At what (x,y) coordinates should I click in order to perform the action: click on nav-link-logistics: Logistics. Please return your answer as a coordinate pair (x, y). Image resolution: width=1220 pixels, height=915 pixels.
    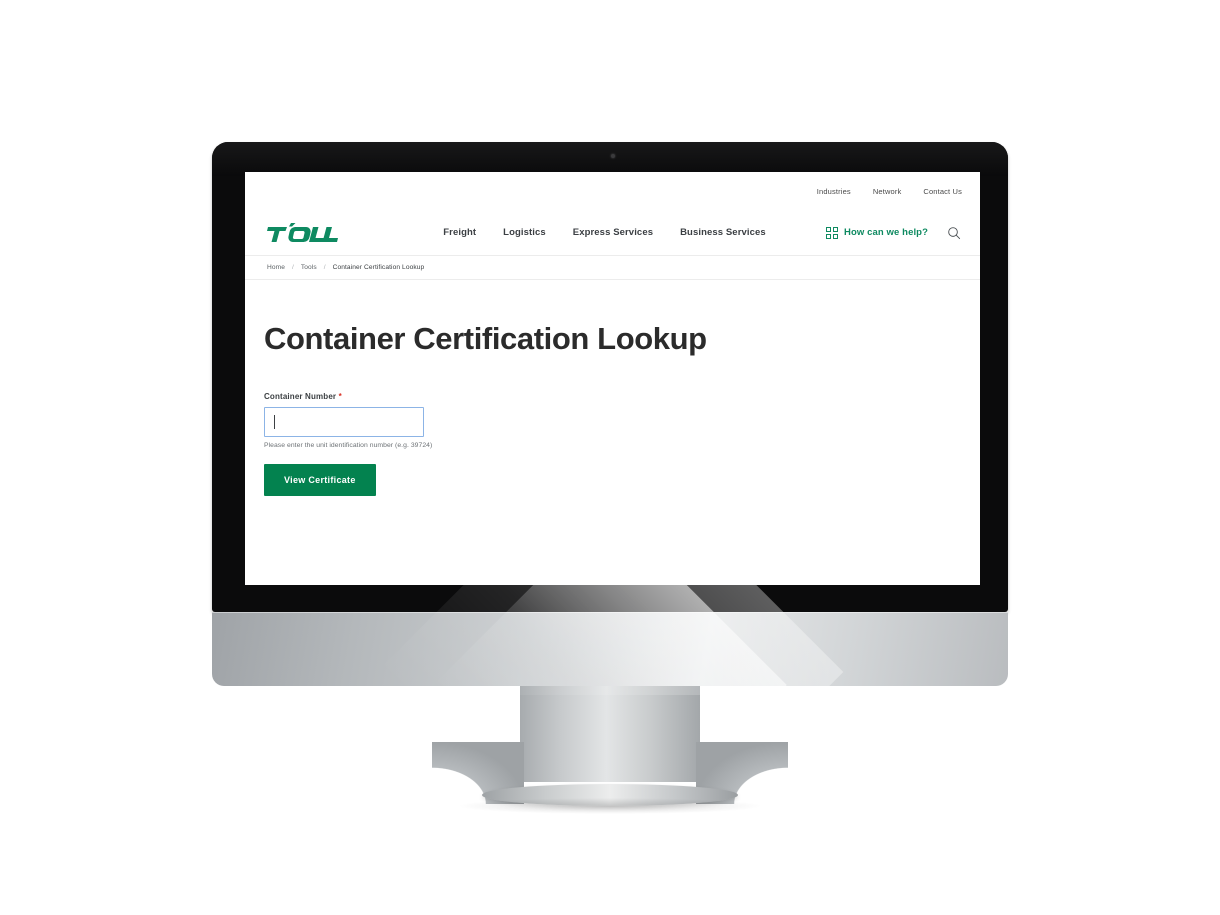
    Looking at the image, I should click on (524, 232).